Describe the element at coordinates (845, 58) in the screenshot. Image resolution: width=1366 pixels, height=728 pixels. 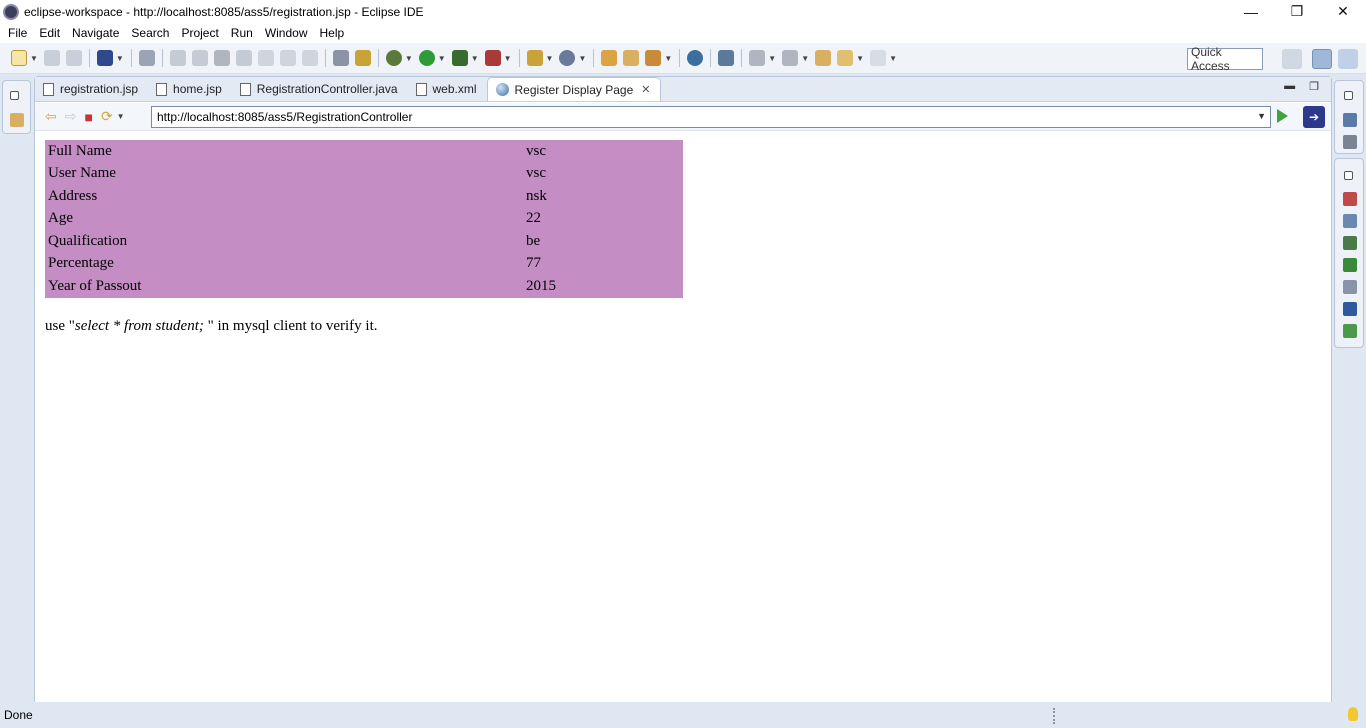
I see `back-icon` at that location.